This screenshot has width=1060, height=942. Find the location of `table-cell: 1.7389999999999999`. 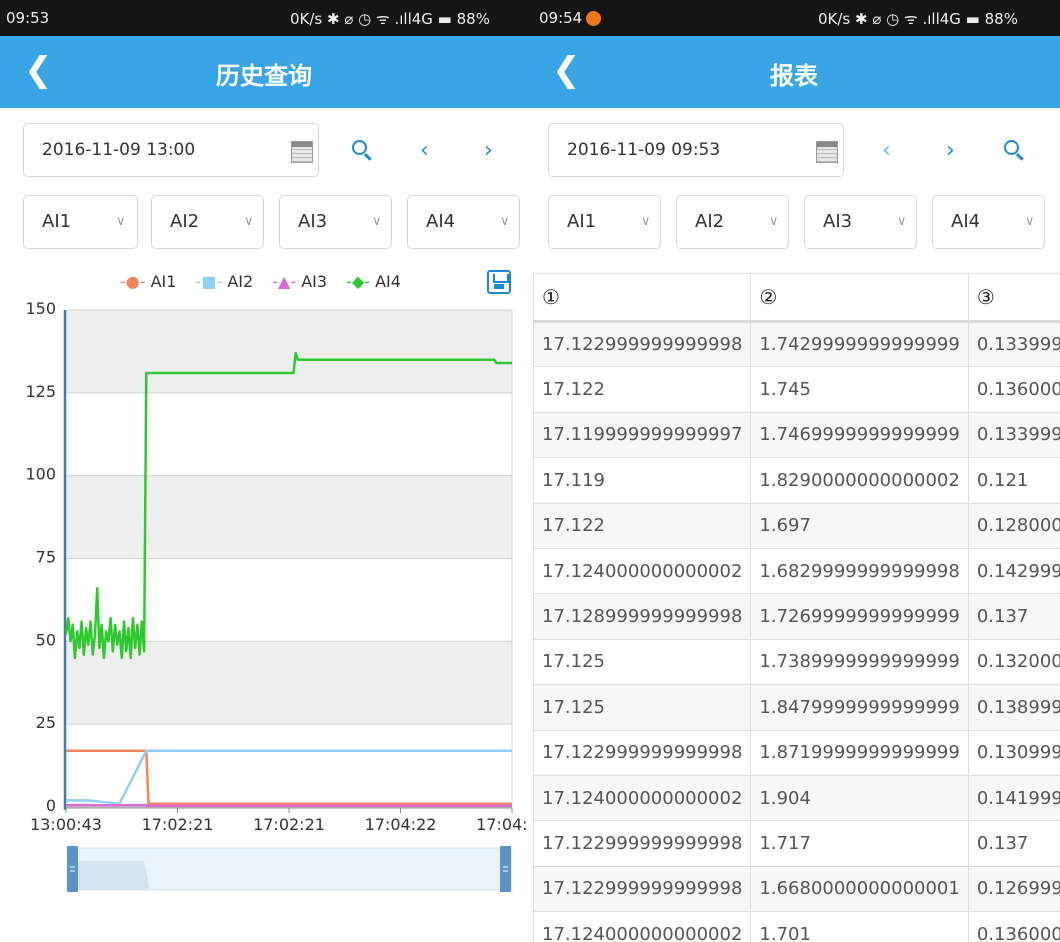

table-cell: 1.7389999999999999 is located at coordinates (859, 662).